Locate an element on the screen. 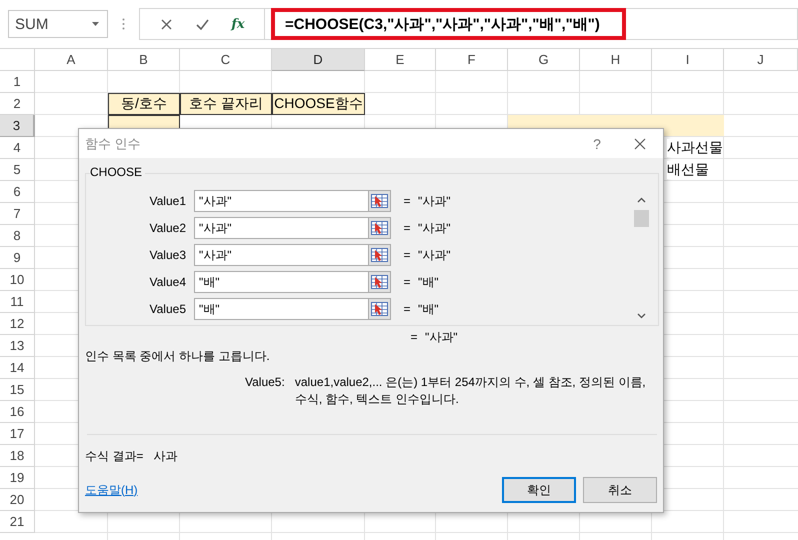  table-cell: 호수 끝자리 is located at coordinates (226, 104).